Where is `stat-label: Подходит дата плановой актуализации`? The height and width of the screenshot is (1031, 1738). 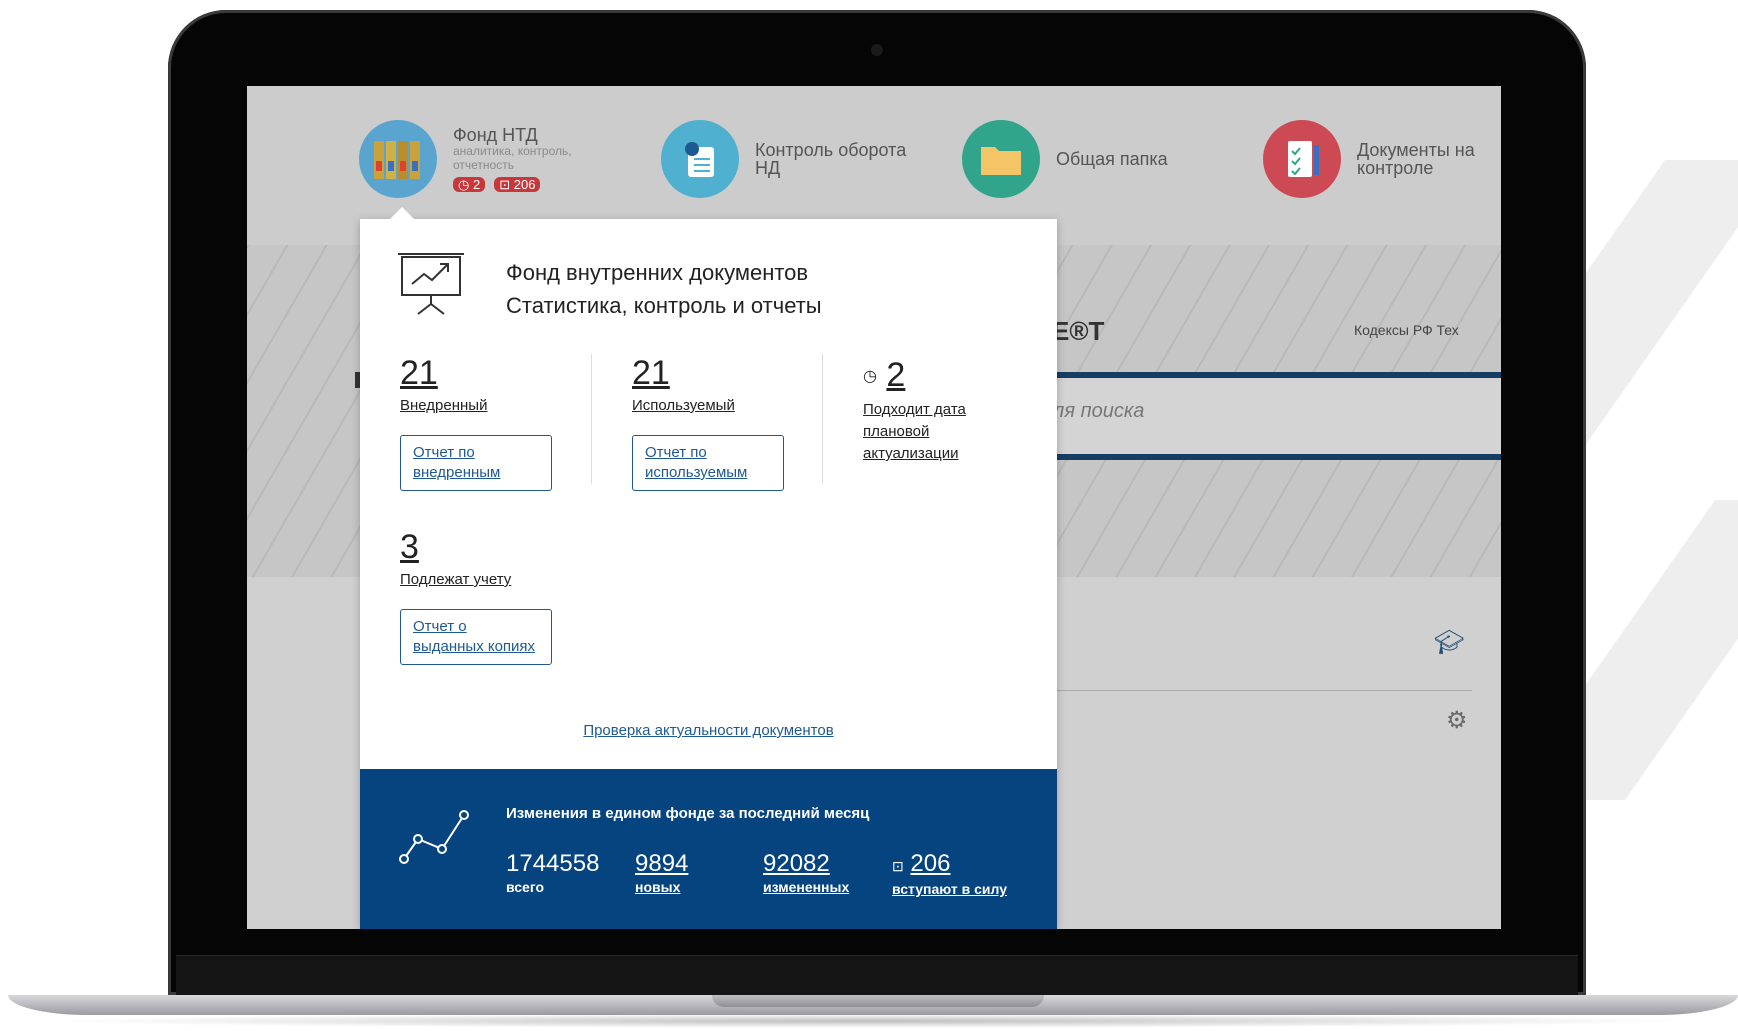 stat-label: Подходит дата плановой актуализации is located at coordinates (928, 432).